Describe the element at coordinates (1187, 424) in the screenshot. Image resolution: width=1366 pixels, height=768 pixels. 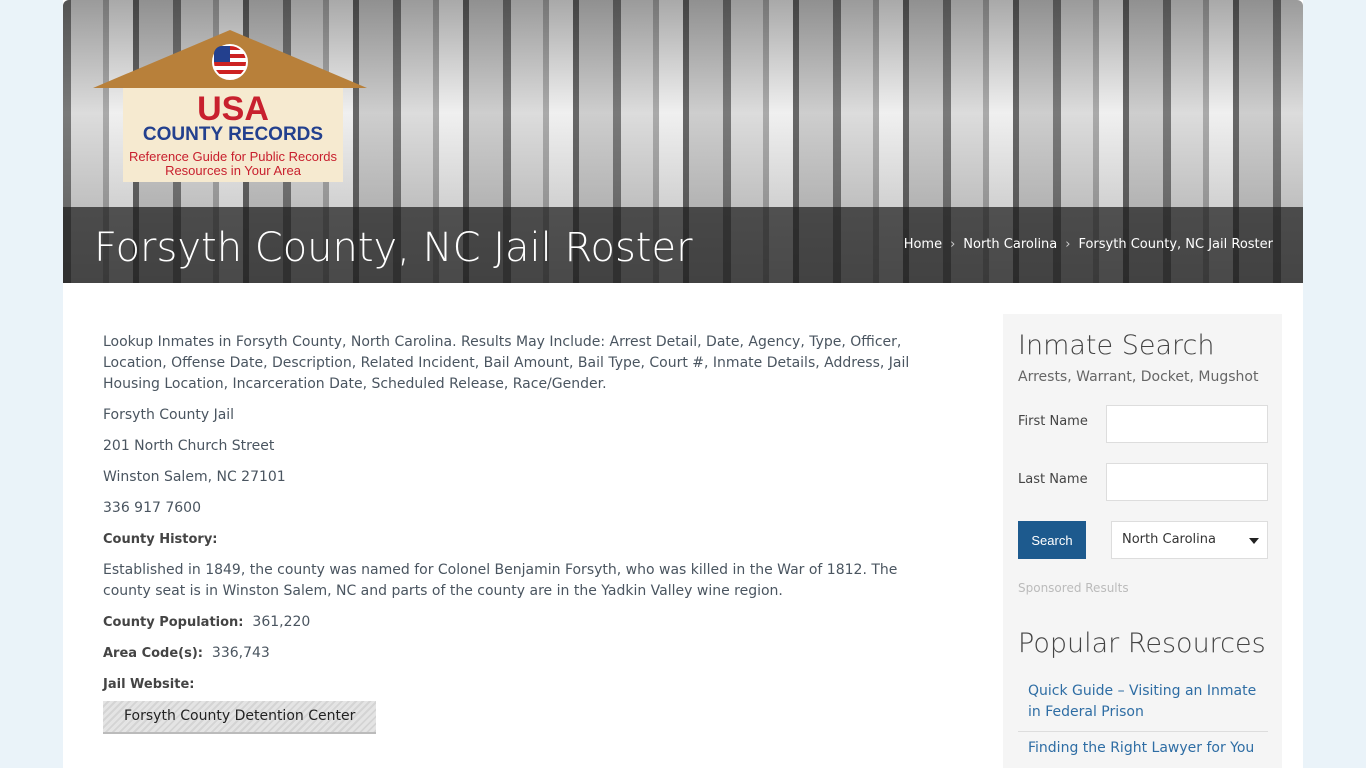
I see `first-name-input` at that location.